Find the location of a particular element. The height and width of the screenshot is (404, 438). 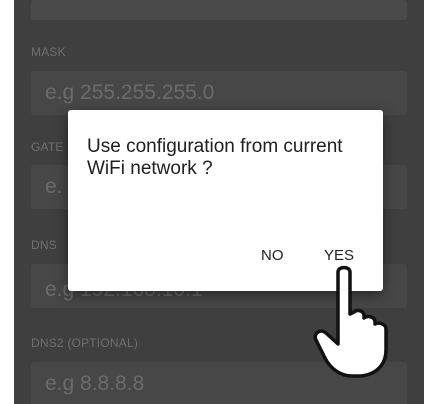

gateway-label: GATE is located at coordinates (47, 147).